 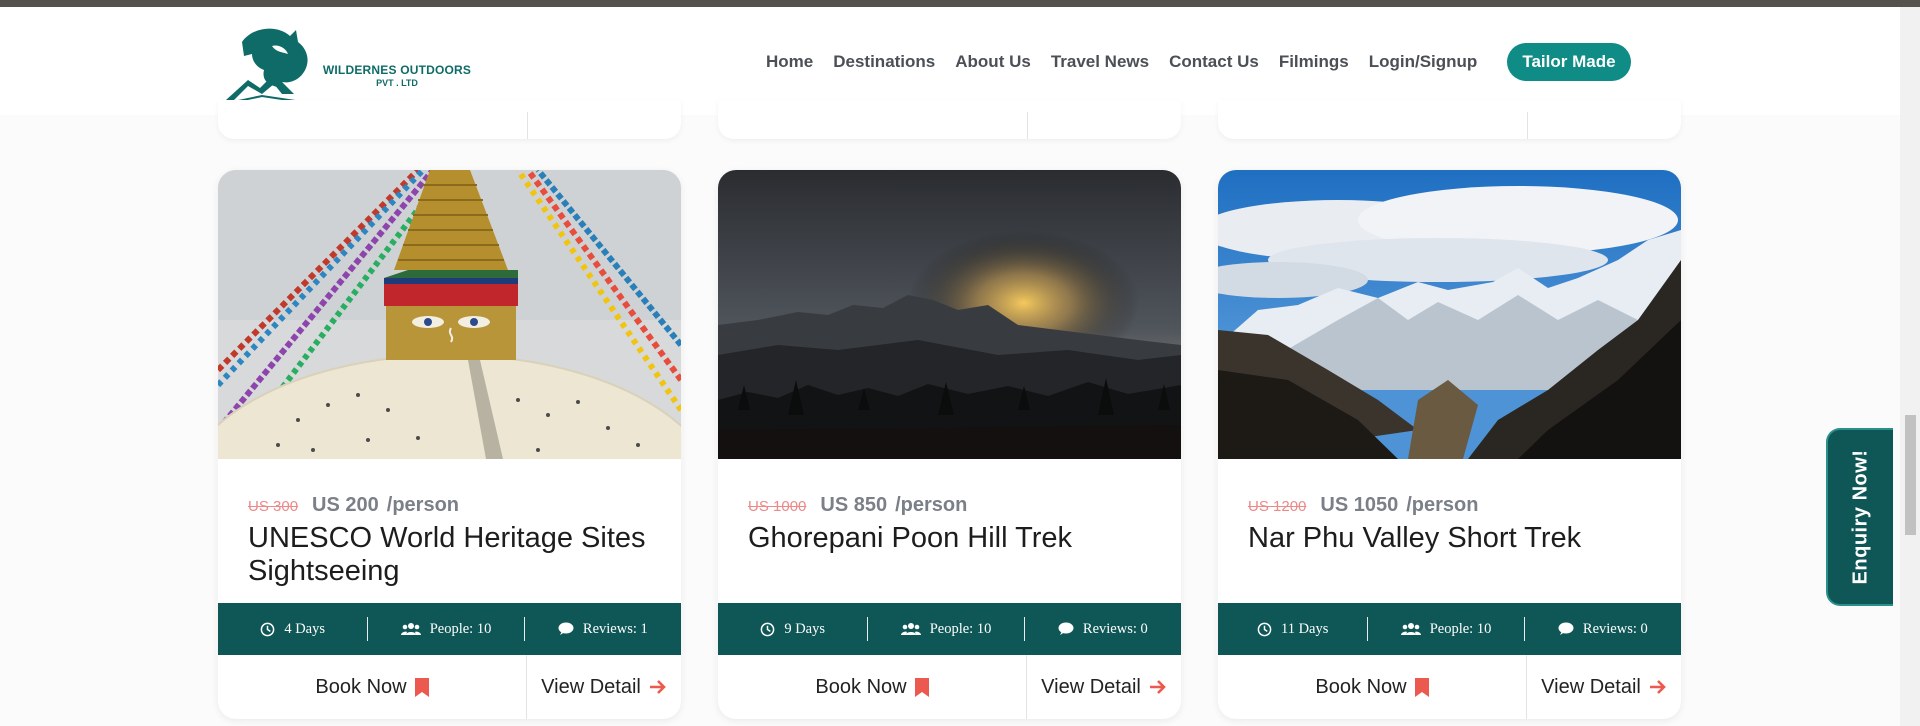 I want to click on tour-title: Nar Phu Valley Short Trek, so click(x=1453, y=538).